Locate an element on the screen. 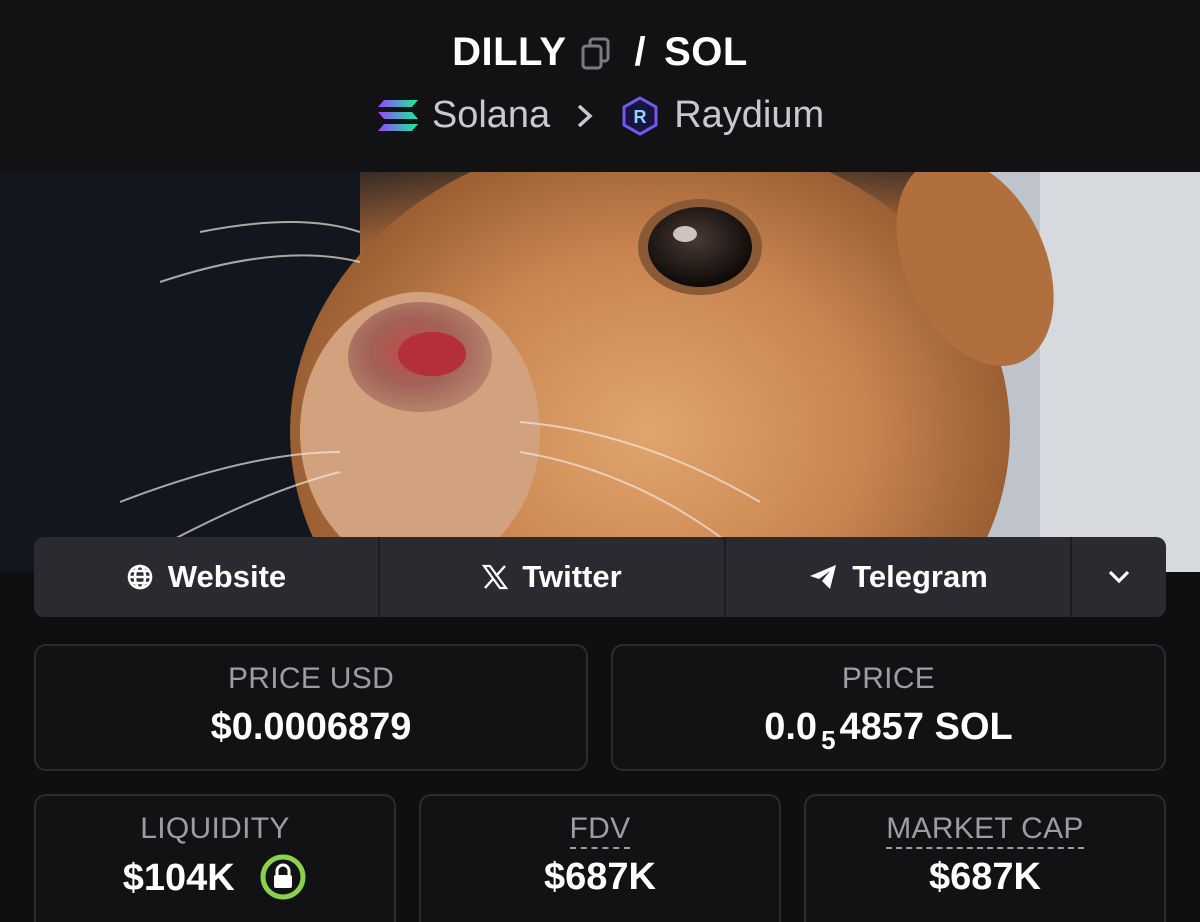 The width and height of the screenshot is (1200, 922). market-cap-label: MARKET CAP is located at coordinates (985, 830).